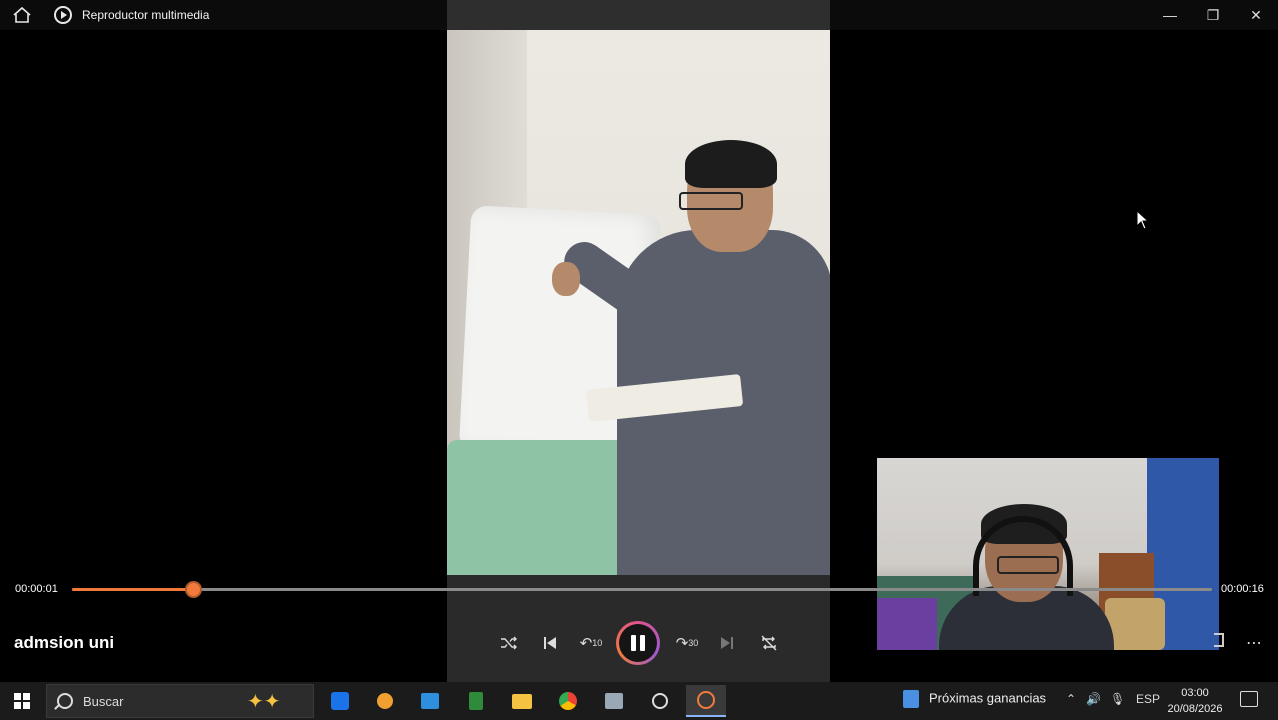 This screenshot has width=1278, height=720. What do you see at coordinates (1028, 565) in the screenshot?
I see `webcam-glasses` at bounding box center [1028, 565].